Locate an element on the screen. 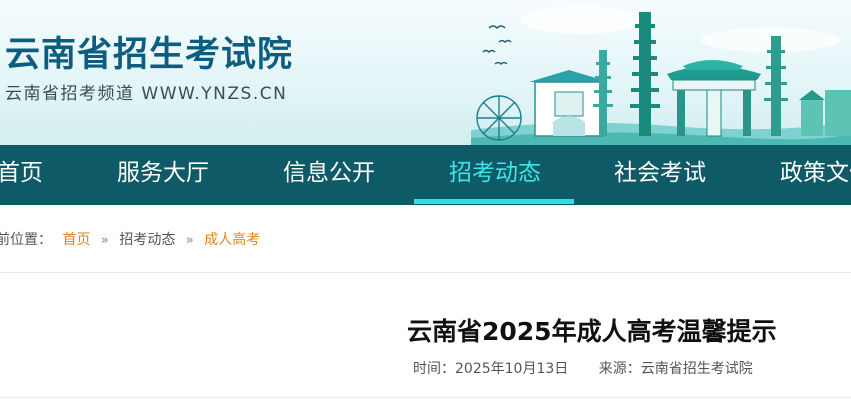 This screenshot has width=851, height=401. section-divider is located at coordinates (425, 272).